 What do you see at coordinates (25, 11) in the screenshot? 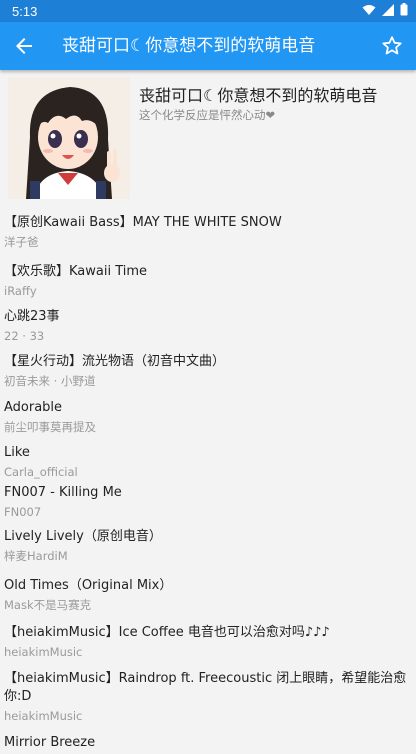
I see `status-time: 5:13` at bounding box center [25, 11].